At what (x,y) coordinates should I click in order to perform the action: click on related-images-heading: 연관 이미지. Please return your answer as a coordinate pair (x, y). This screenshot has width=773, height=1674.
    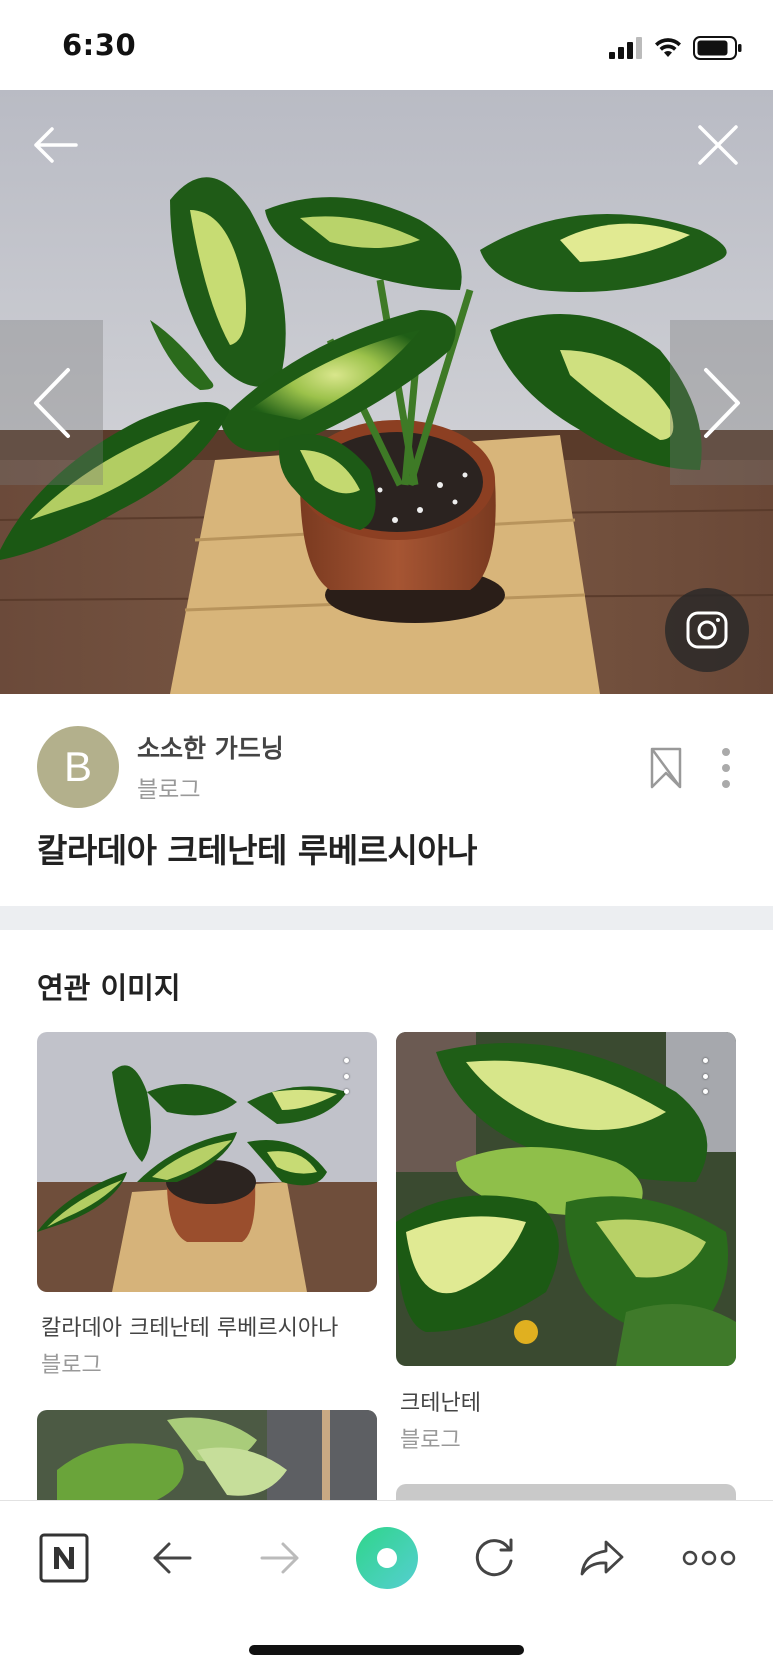
    Looking at the image, I should click on (109, 988).